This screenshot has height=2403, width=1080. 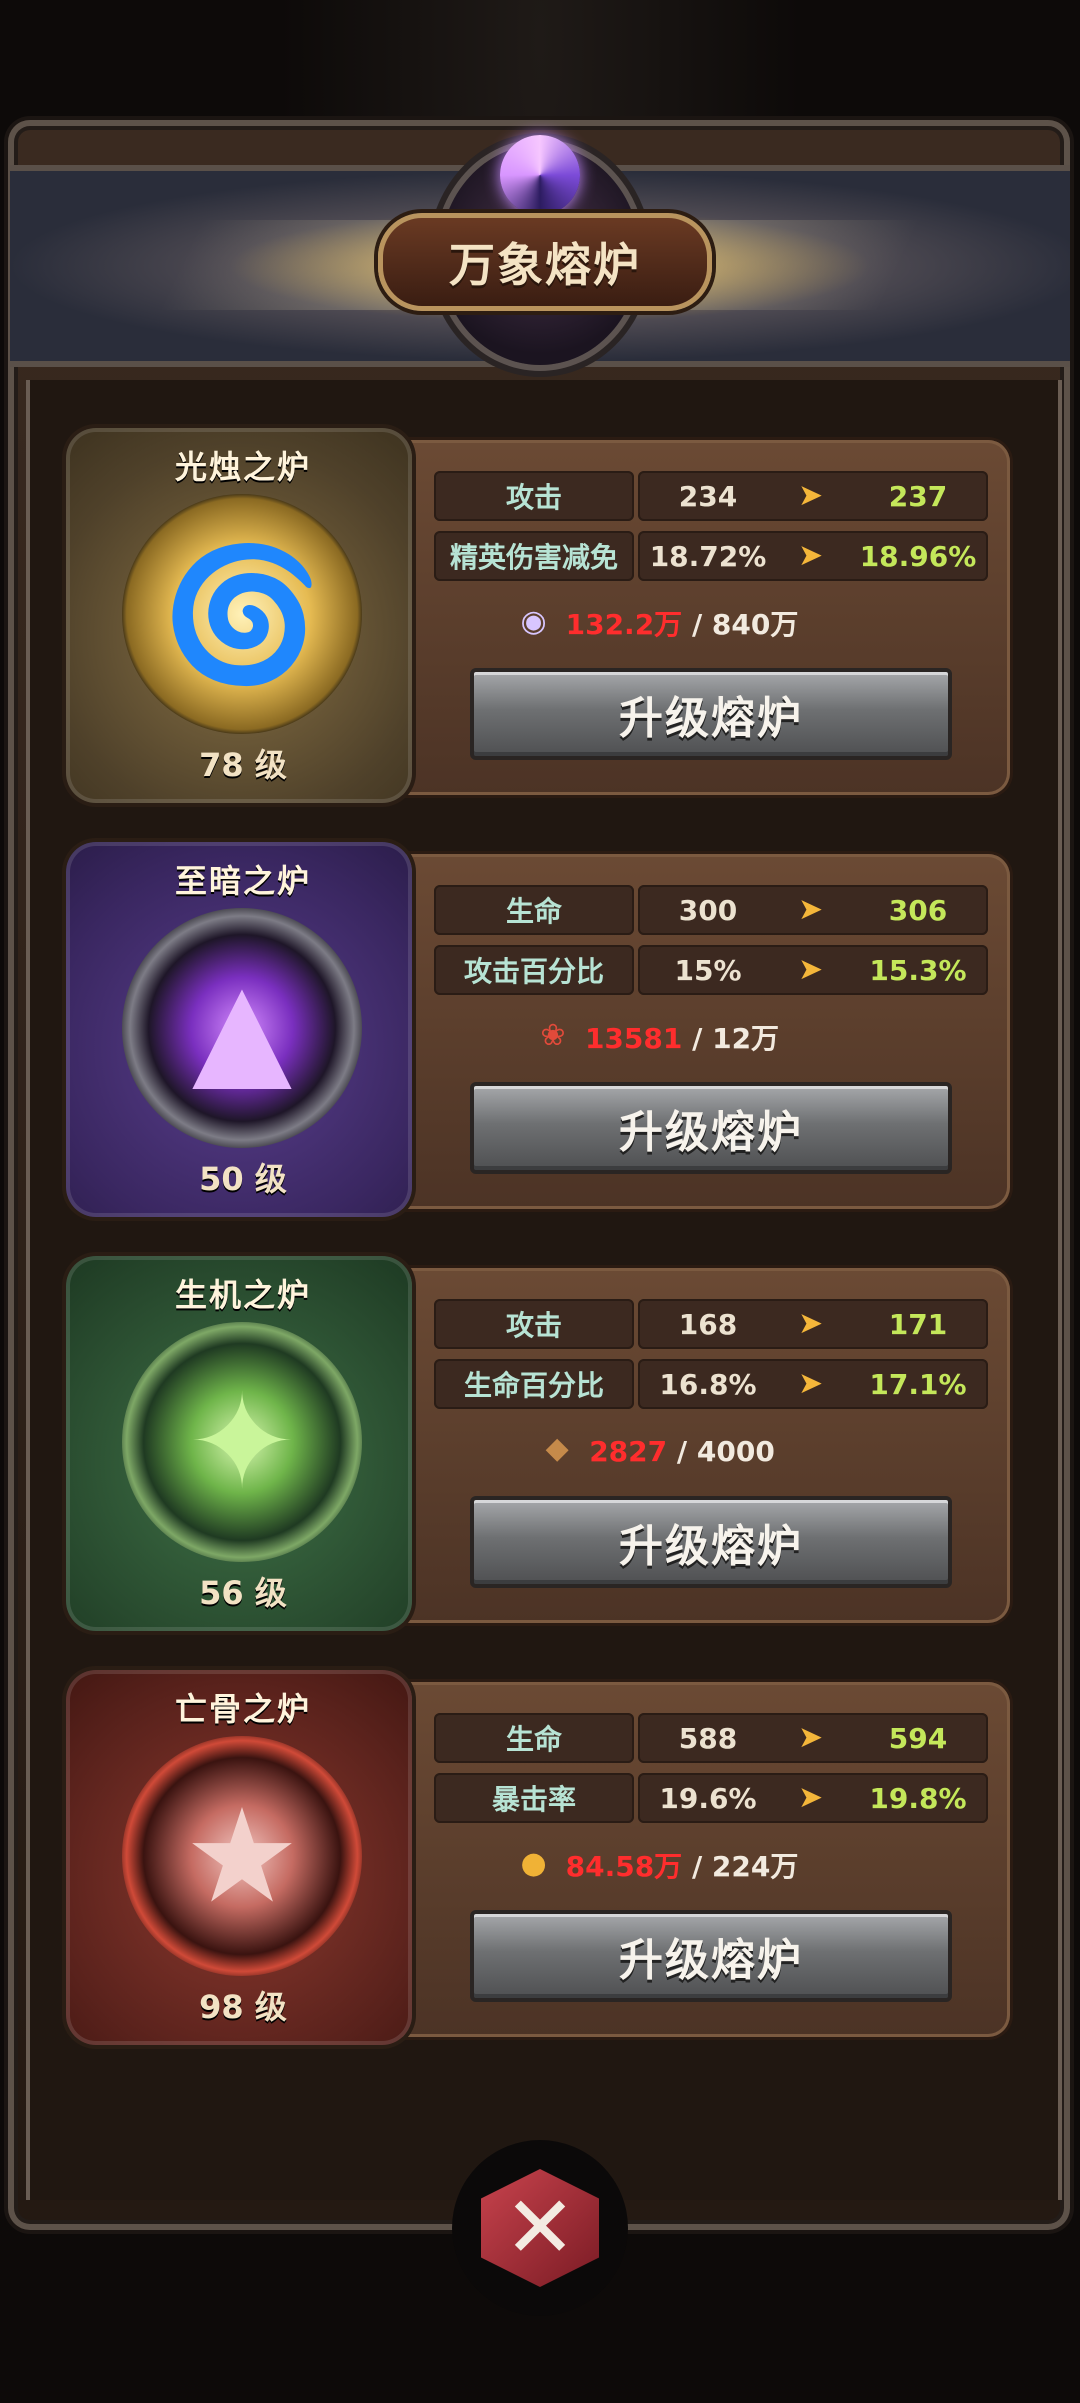 What do you see at coordinates (243, 1593) in the screenshot?
I see `furnace-level: 56 级` at bounding box center [243, 1593].